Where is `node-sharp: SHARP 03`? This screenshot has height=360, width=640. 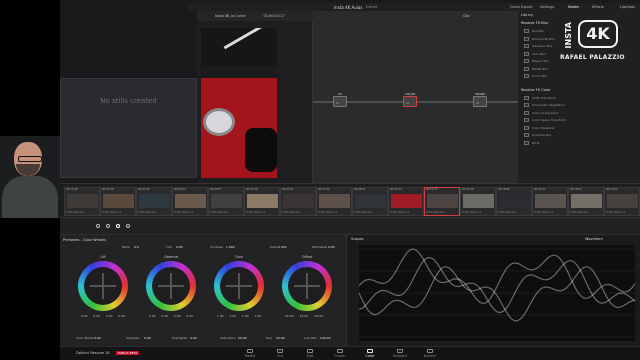 node-sharp: SHARP 03 is located at coordinates (480, 99).